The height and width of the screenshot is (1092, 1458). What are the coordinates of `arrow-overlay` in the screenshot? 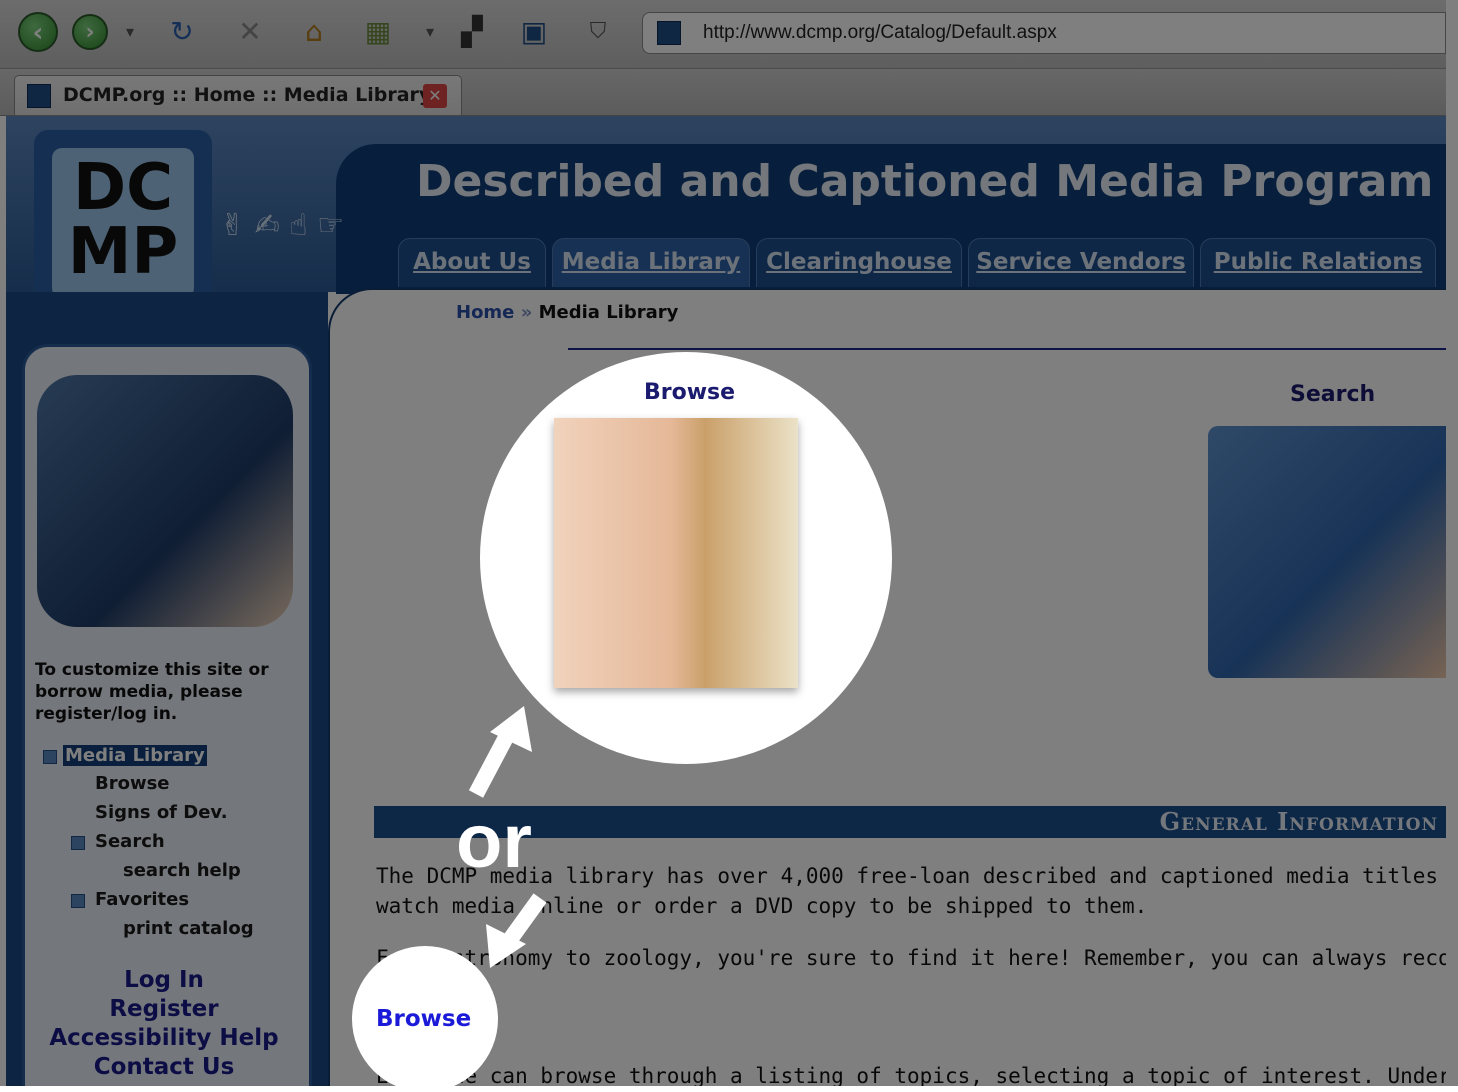 It's located at (507, 837).